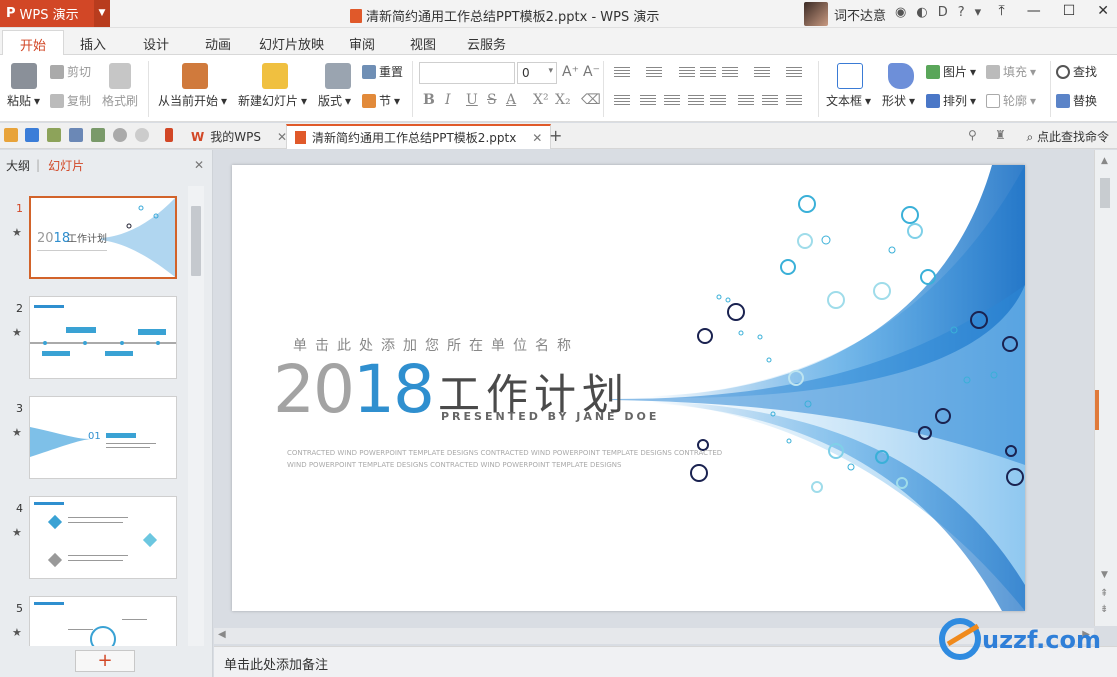  I want to click on tab-design: 设计, so click(156, 43).